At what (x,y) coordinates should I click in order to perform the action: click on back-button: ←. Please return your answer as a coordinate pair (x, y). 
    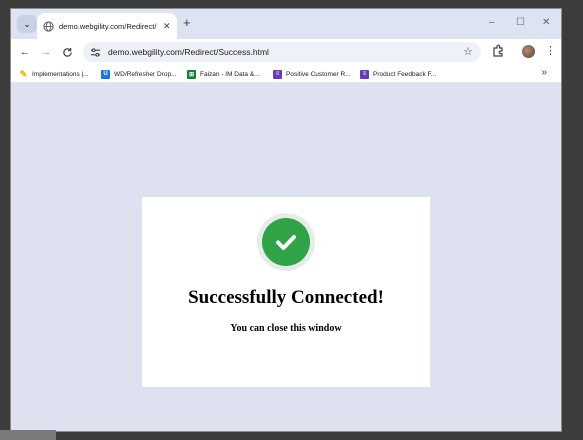
    Looking at the image, I should click on (25, 52).